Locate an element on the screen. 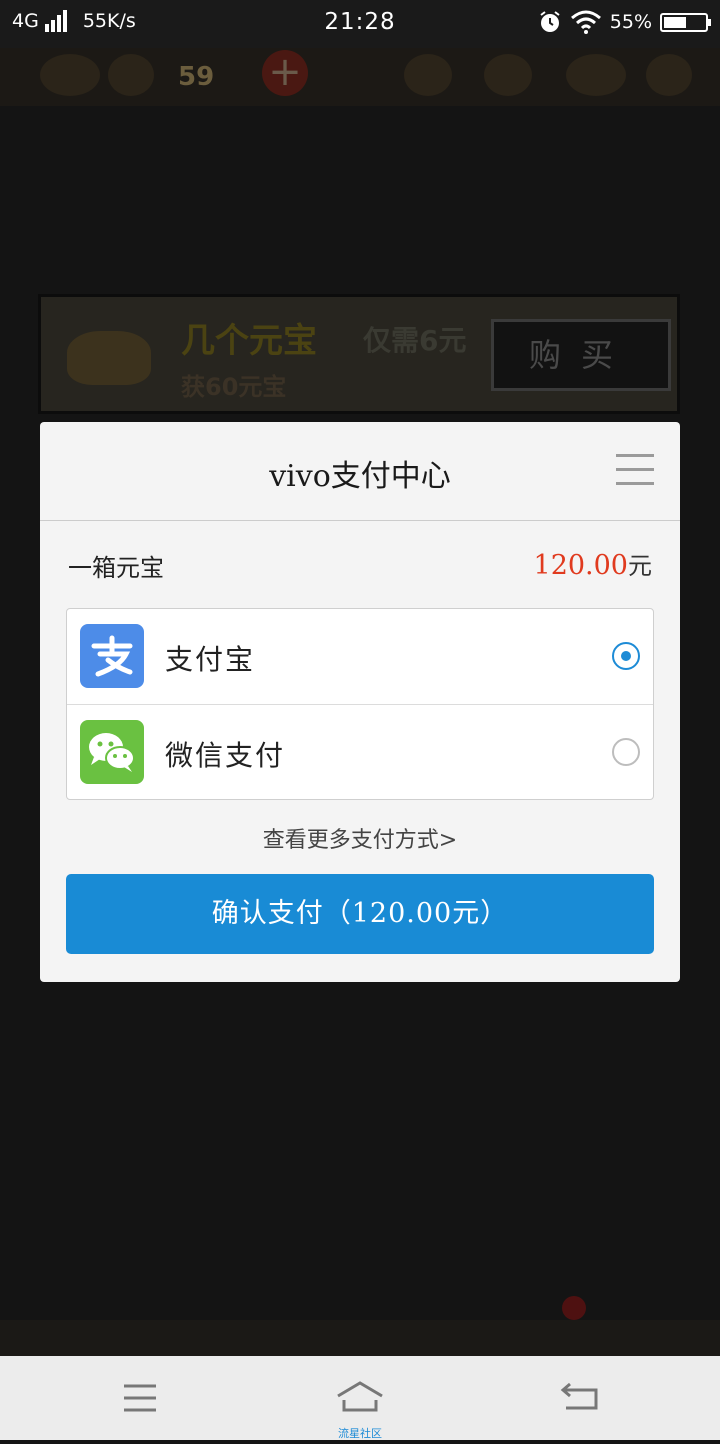 This screenshot has height=1444, width=720. nav-home-label: 流星社区 is located at coordinates (360, 1433).